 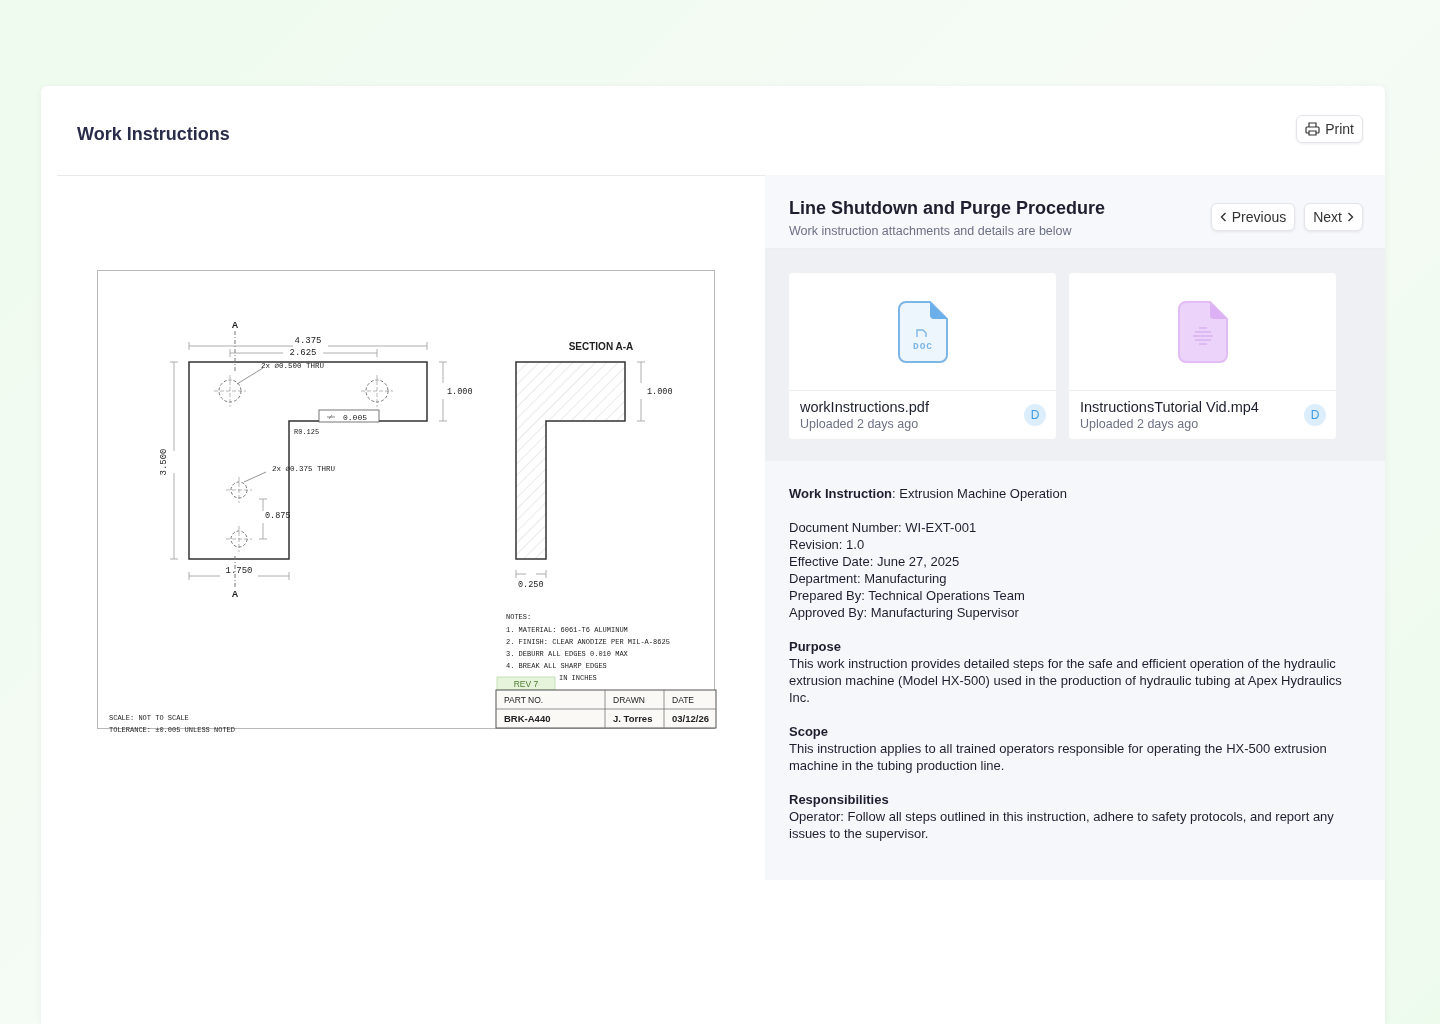 What do you see at coordinates (809, 731) in the screenshot?
I see `section-heading: Scope` at bounding box center [809, 731].